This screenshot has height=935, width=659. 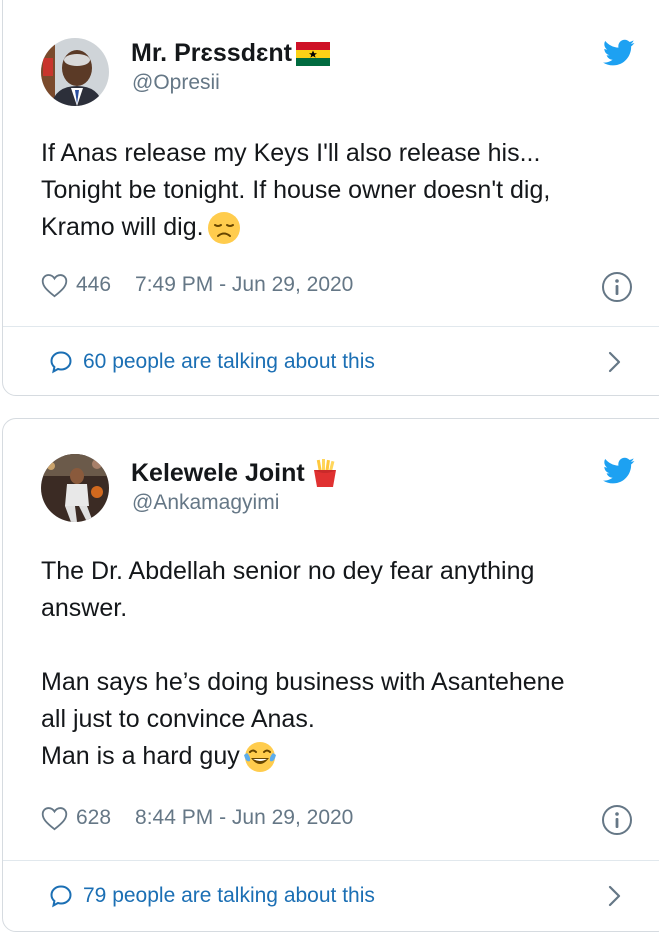 I want to click on conversation-link: 79 people are talking about this, so click(x=212, y=896).